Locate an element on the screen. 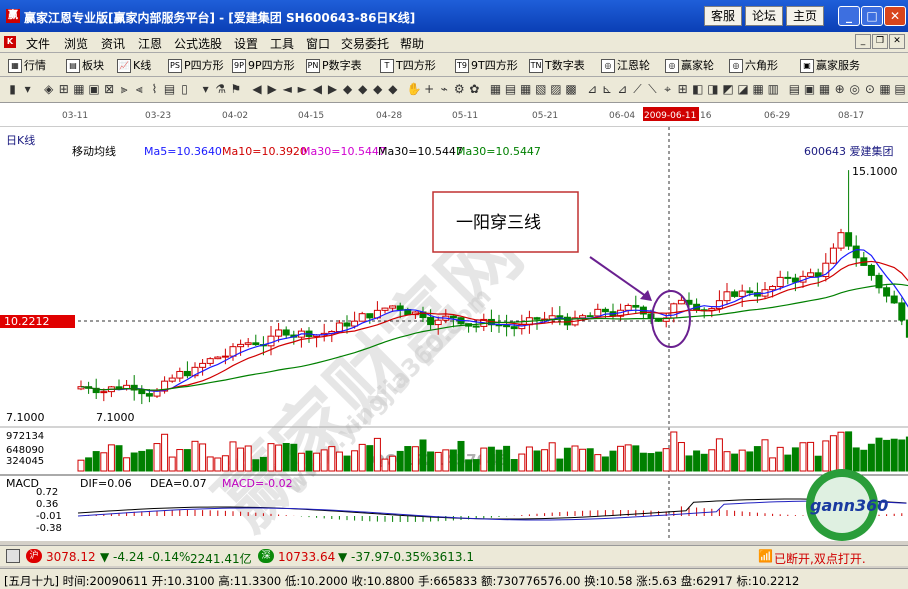 The height and width of the screenshot is (589, 908). menu-window: 窗口 is located at coordinates (318, 43).